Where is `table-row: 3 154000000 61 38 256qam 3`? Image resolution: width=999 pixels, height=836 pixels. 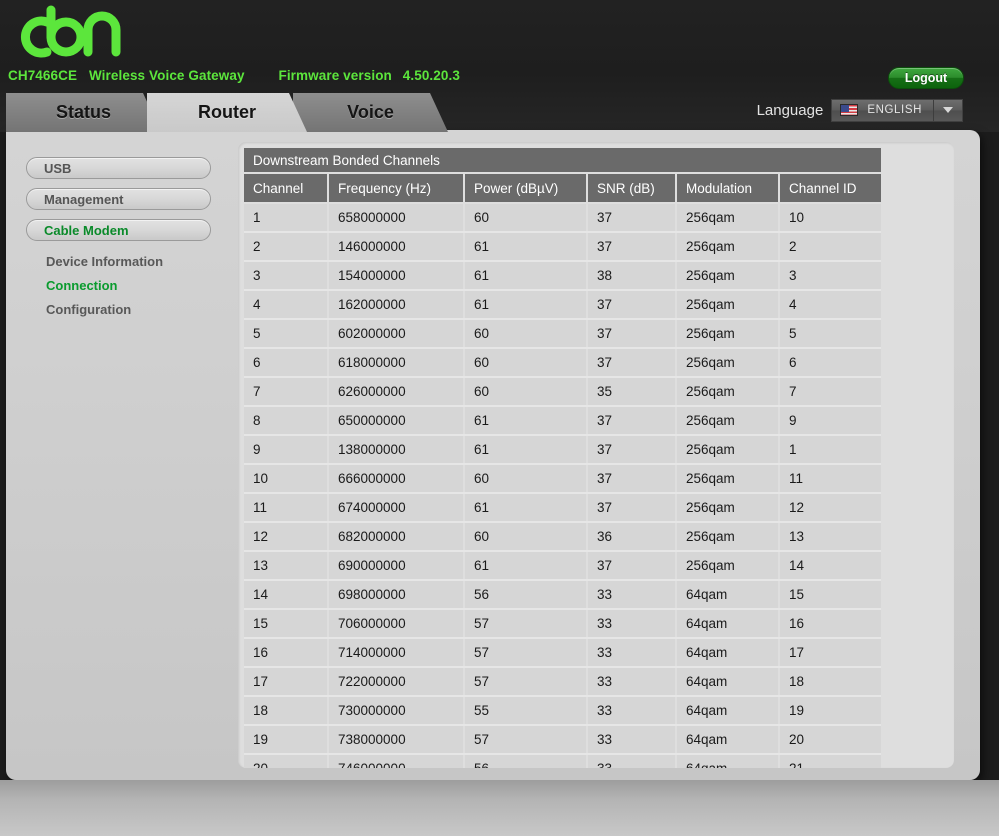 table-row: 3 154000000 61 38 256qam 3 is located at coordinates (562, 276).